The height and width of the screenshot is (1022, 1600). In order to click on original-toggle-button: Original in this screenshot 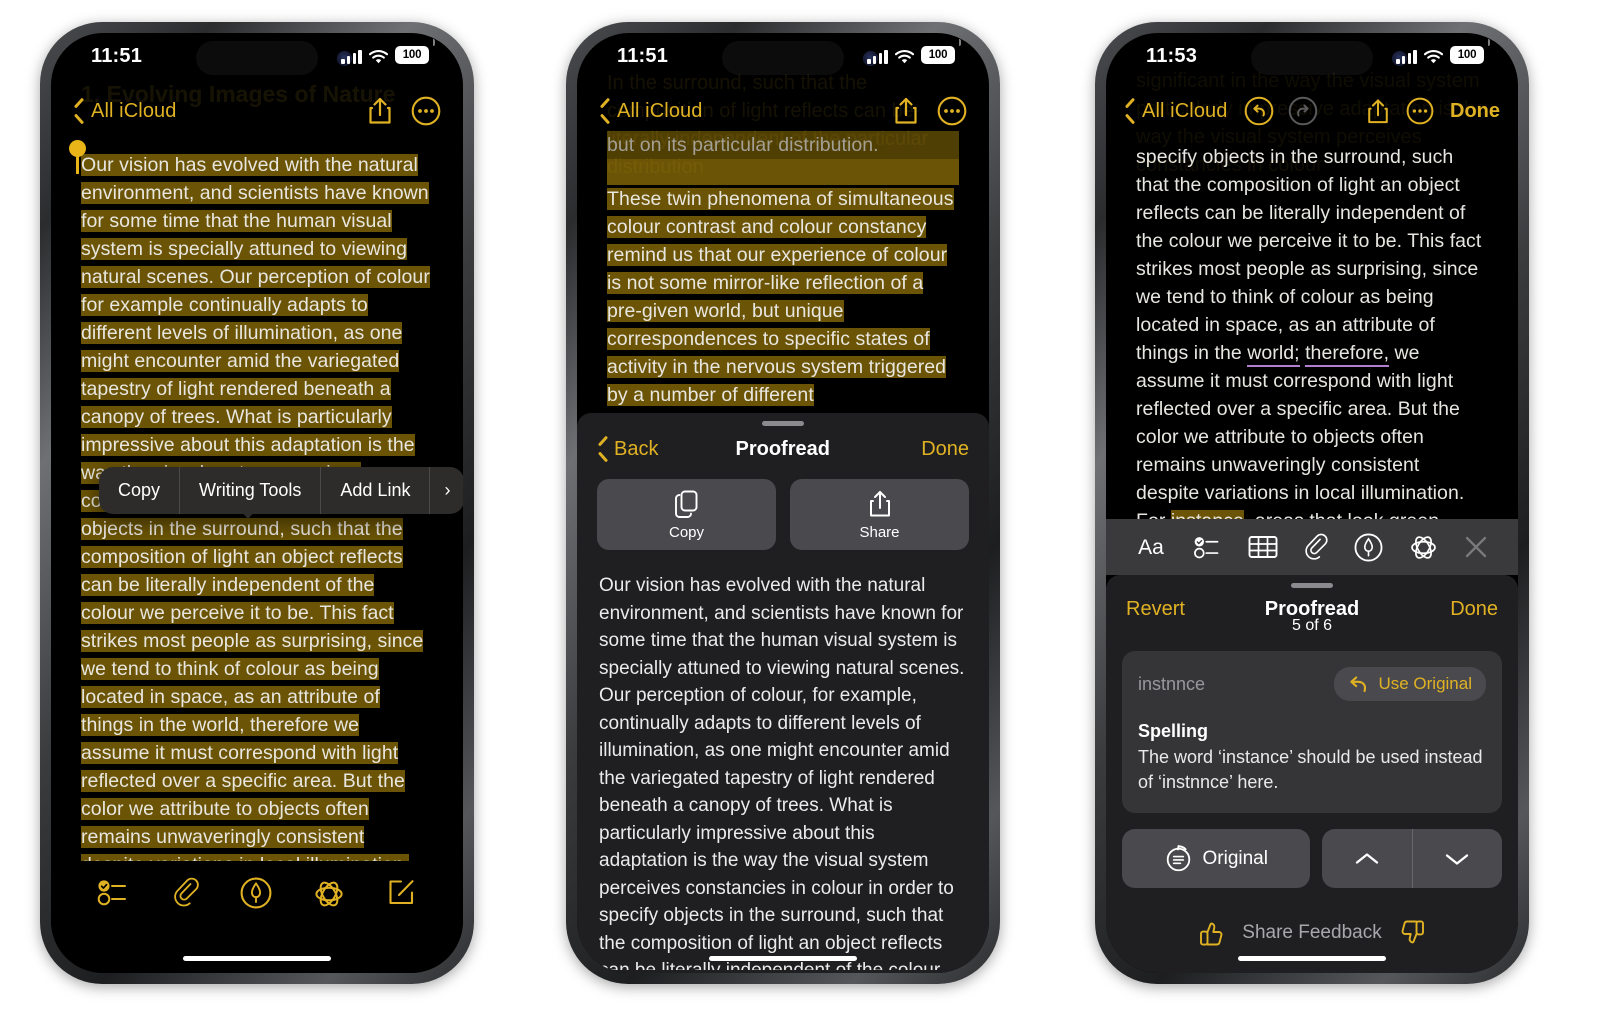, I will do `click(1216, 858)`.